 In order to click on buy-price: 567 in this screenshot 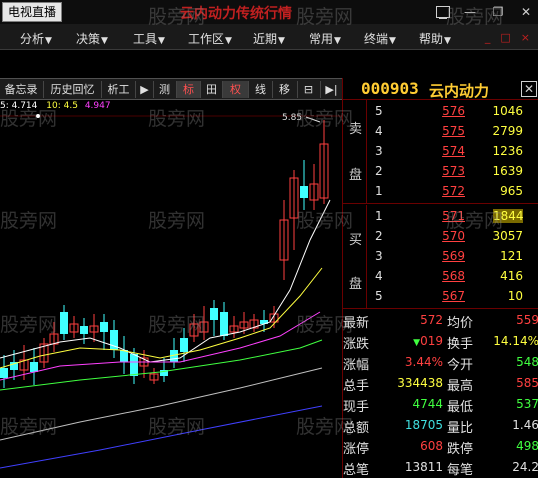, I will do `click(453, 296)`.